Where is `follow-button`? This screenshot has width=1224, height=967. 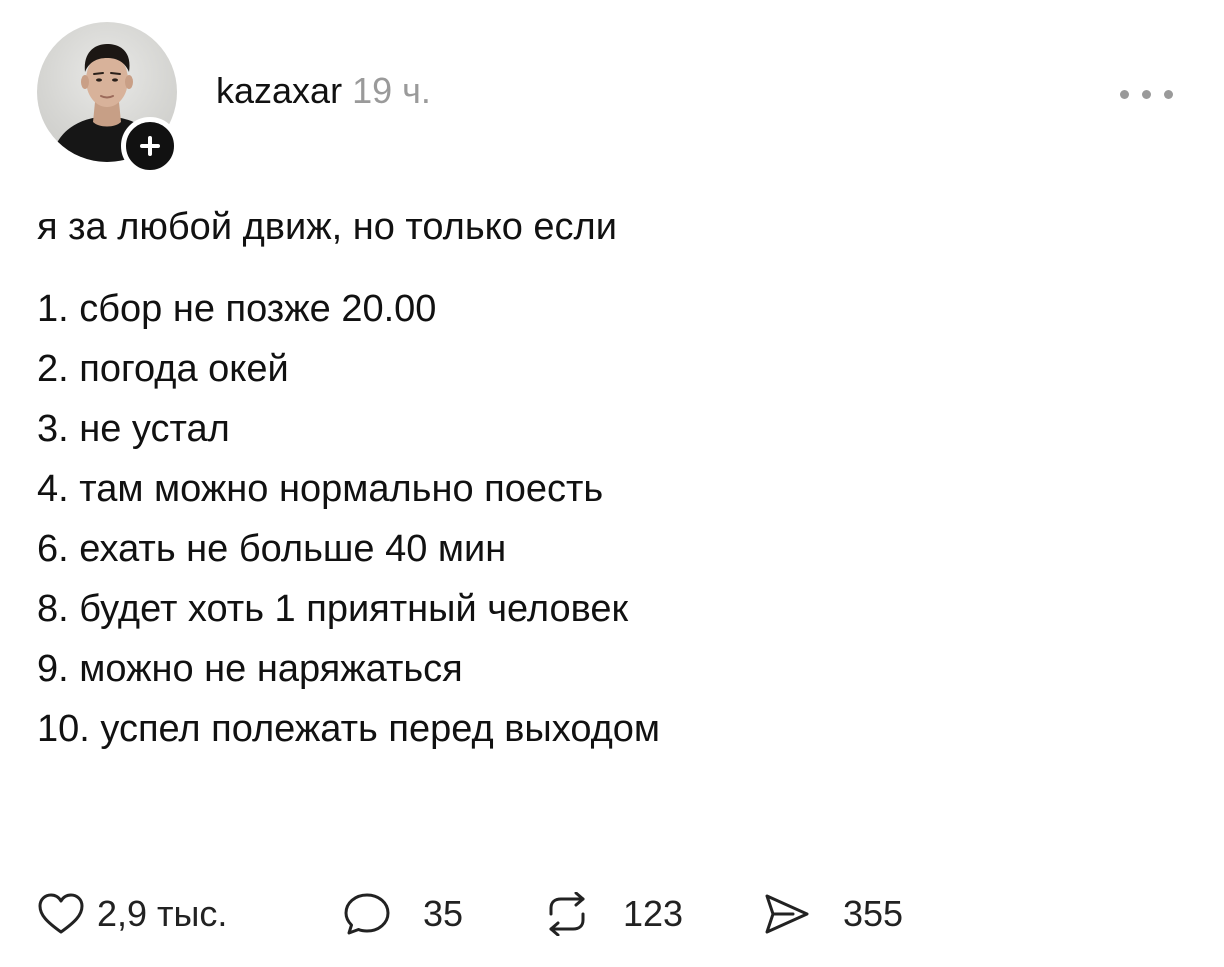 follow-button is located at coordinates (150, 146).